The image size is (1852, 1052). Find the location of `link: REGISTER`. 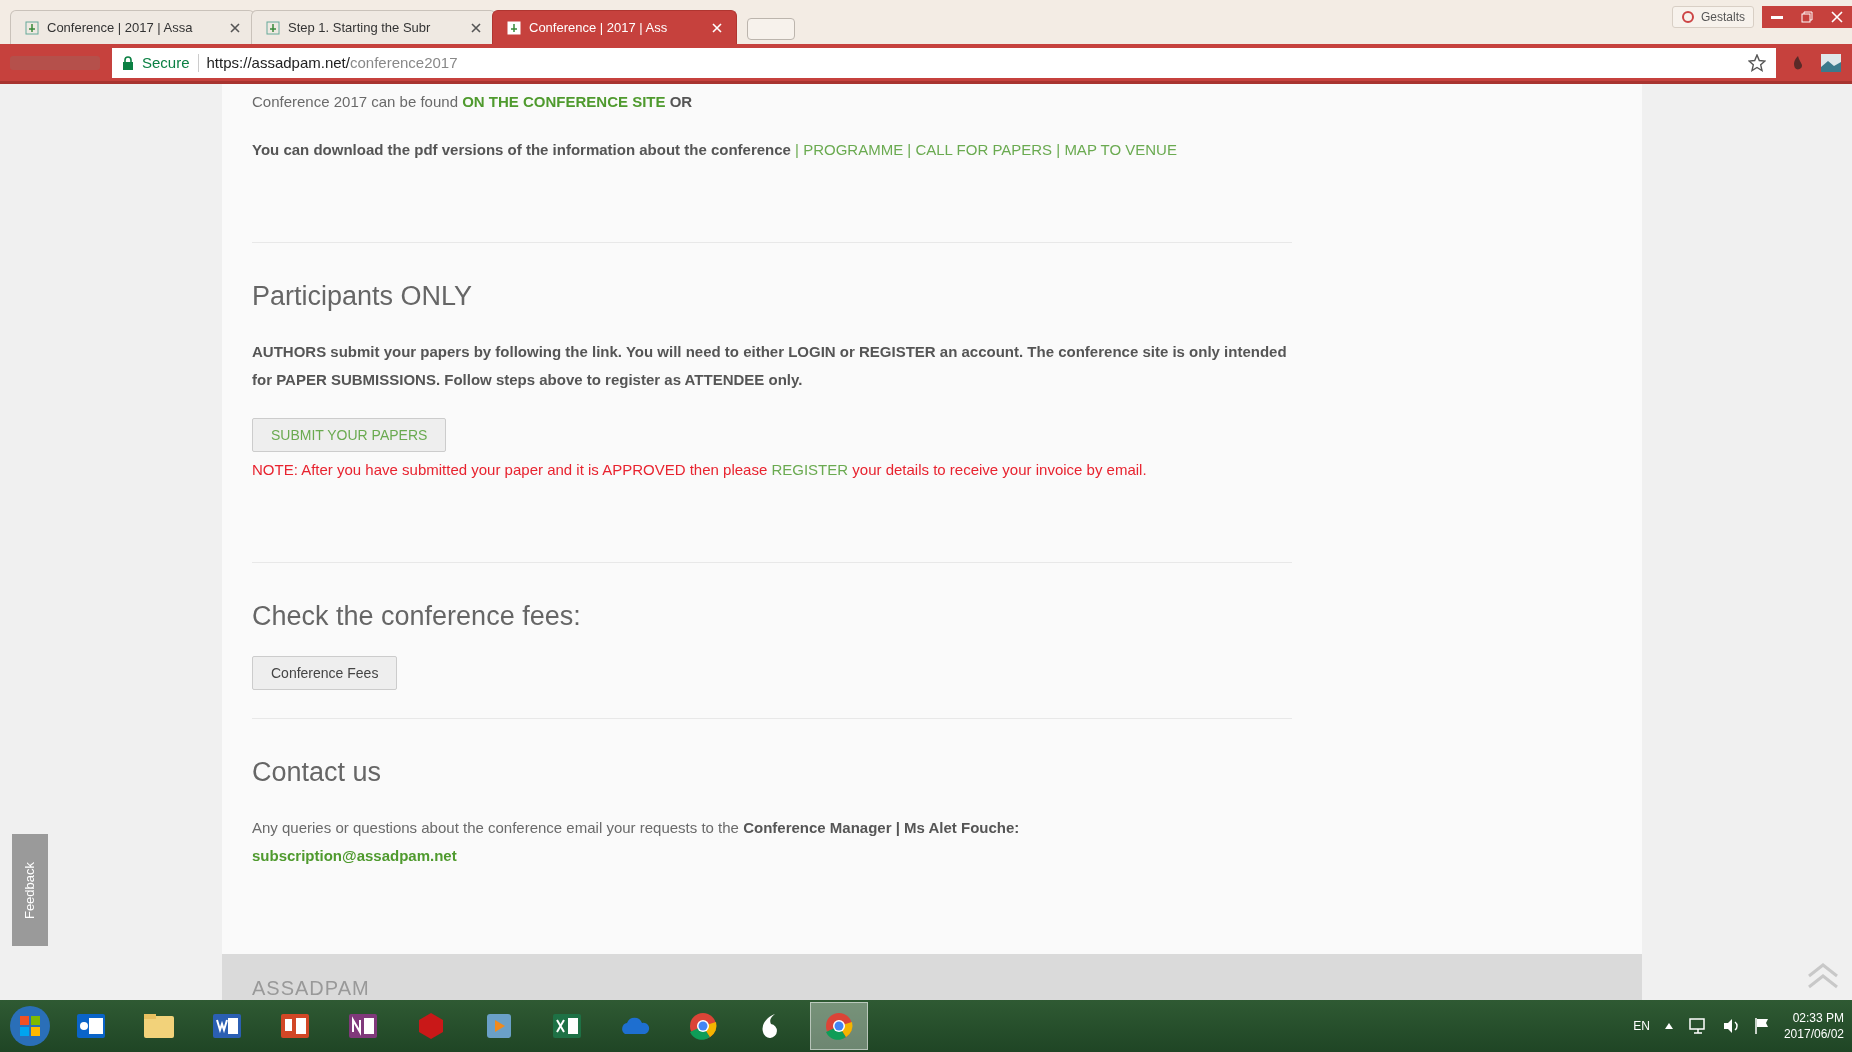

link: REGISTER is located at coordinates (810, 469).